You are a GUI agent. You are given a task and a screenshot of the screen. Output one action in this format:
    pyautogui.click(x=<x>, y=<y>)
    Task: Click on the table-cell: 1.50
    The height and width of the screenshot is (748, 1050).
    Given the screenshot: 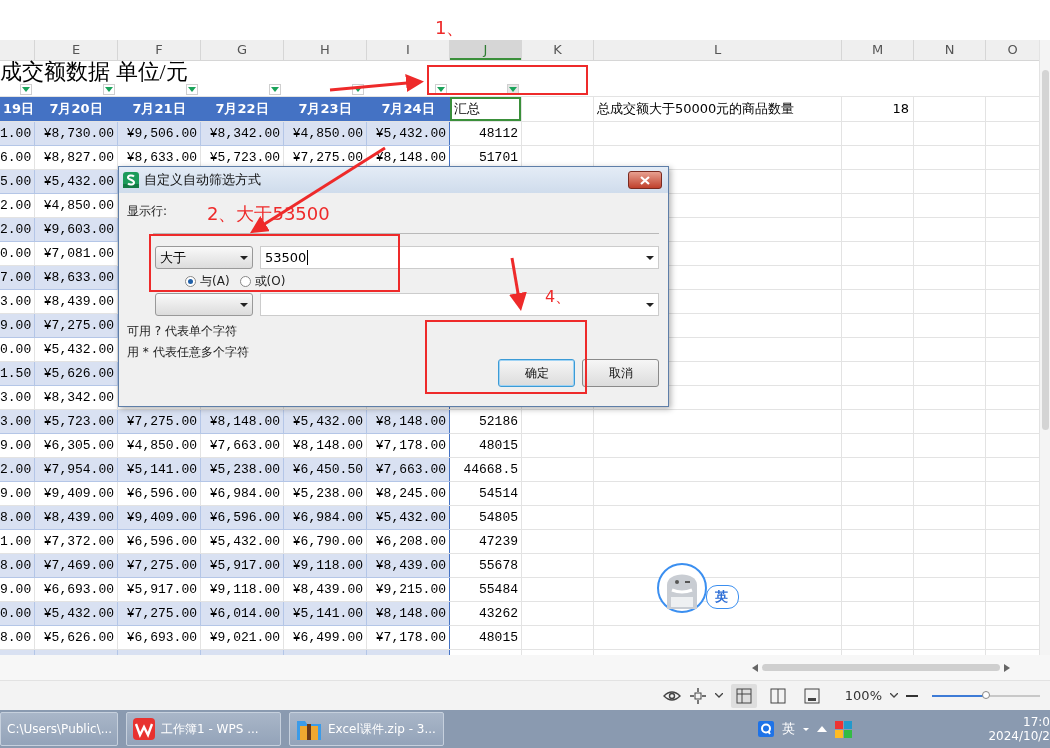 What is the action you would take?
    pyautogui.click(x=17, y=373)
    